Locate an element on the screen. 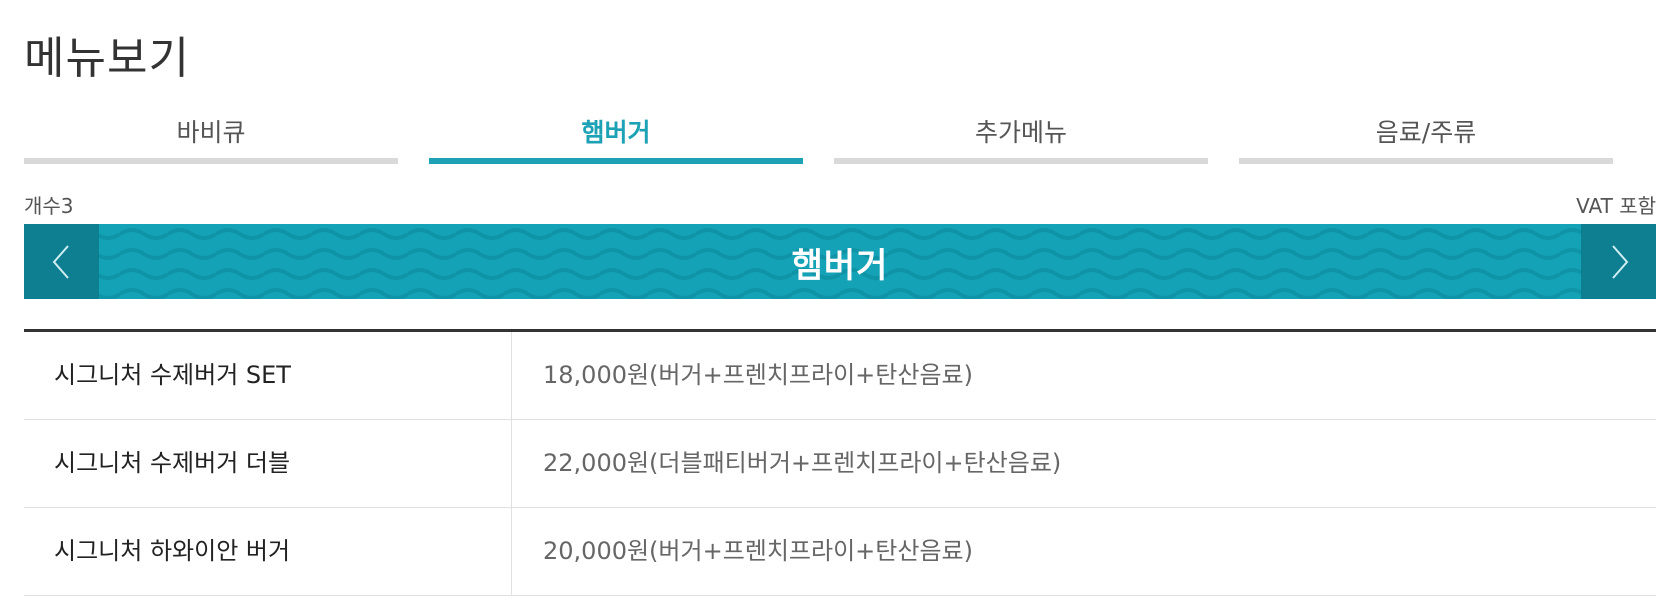  menu-row: 시그니처 수제버거 SET 18,000원(버거+프렌치프라이+탄산음료) is located at coordinates (840, 376).